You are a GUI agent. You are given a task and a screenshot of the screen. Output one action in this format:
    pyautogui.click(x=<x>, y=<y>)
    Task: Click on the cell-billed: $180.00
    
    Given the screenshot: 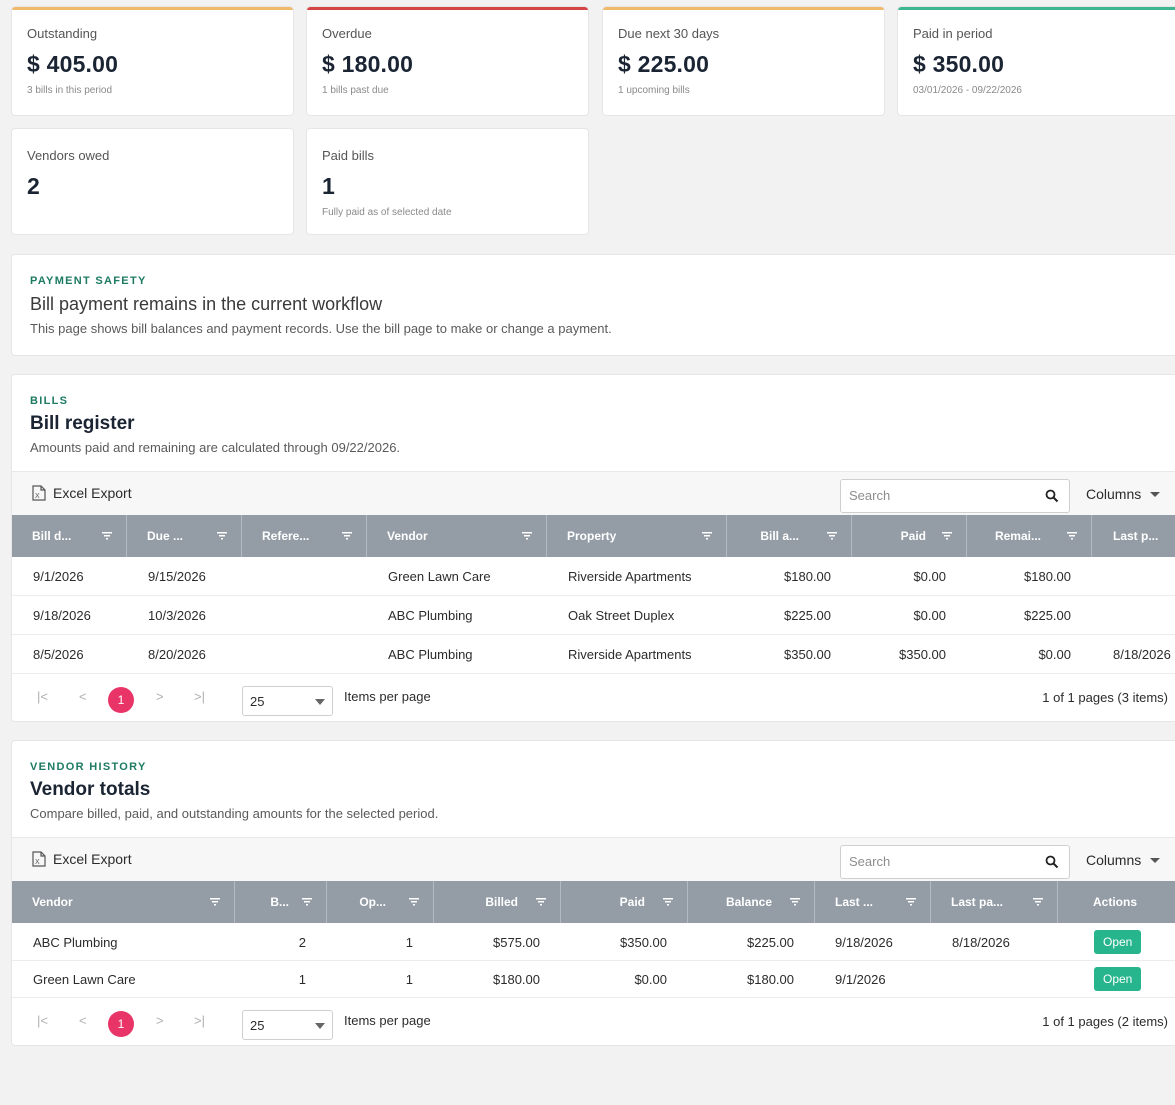 What is the action you would take?
    pyautogui.click(x=516, y=979)
    